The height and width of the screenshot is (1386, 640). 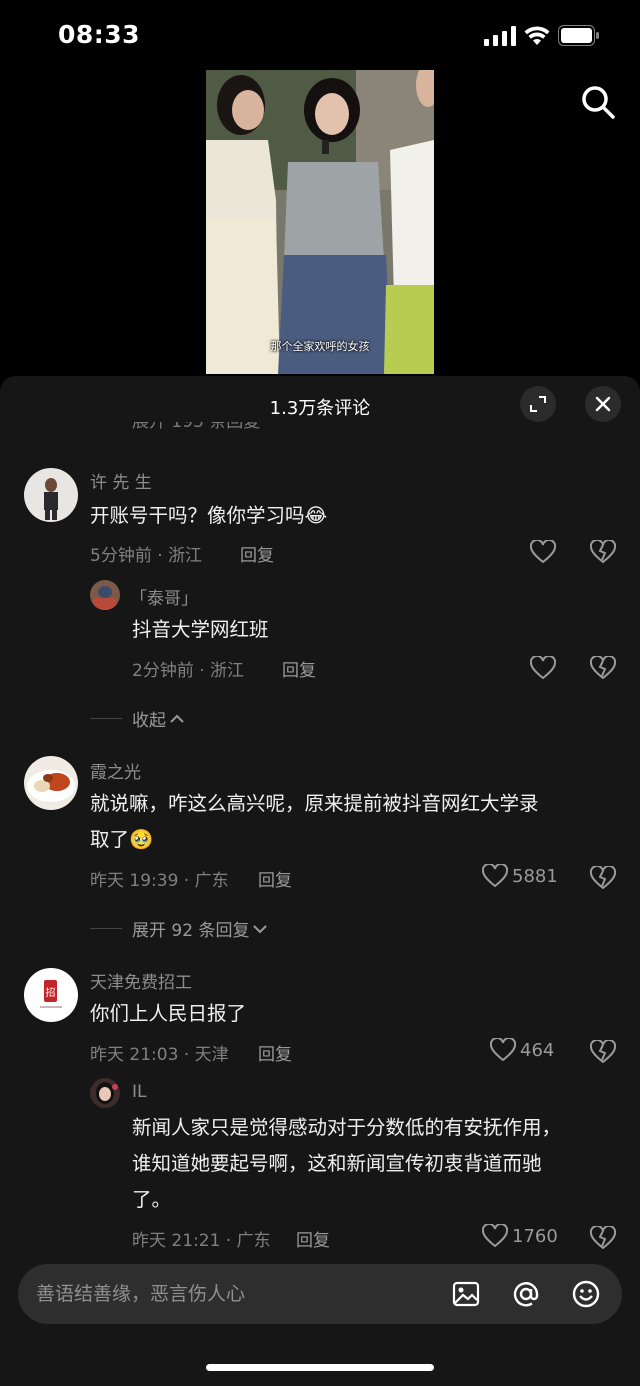 I want to click on close-button, so click(x=603, y=404).